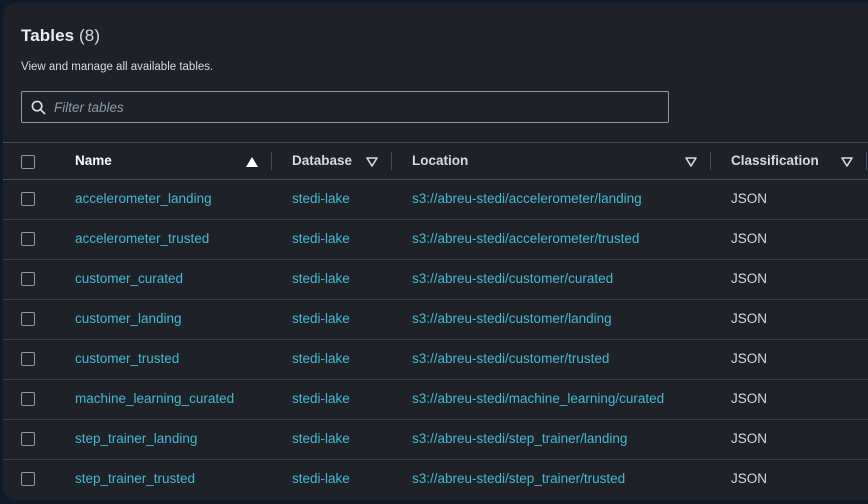 This screenshot has height=504, width=868. I want to click on location-link: s3://abreu-stedi/accelerometer/landing, so click(527, 199).